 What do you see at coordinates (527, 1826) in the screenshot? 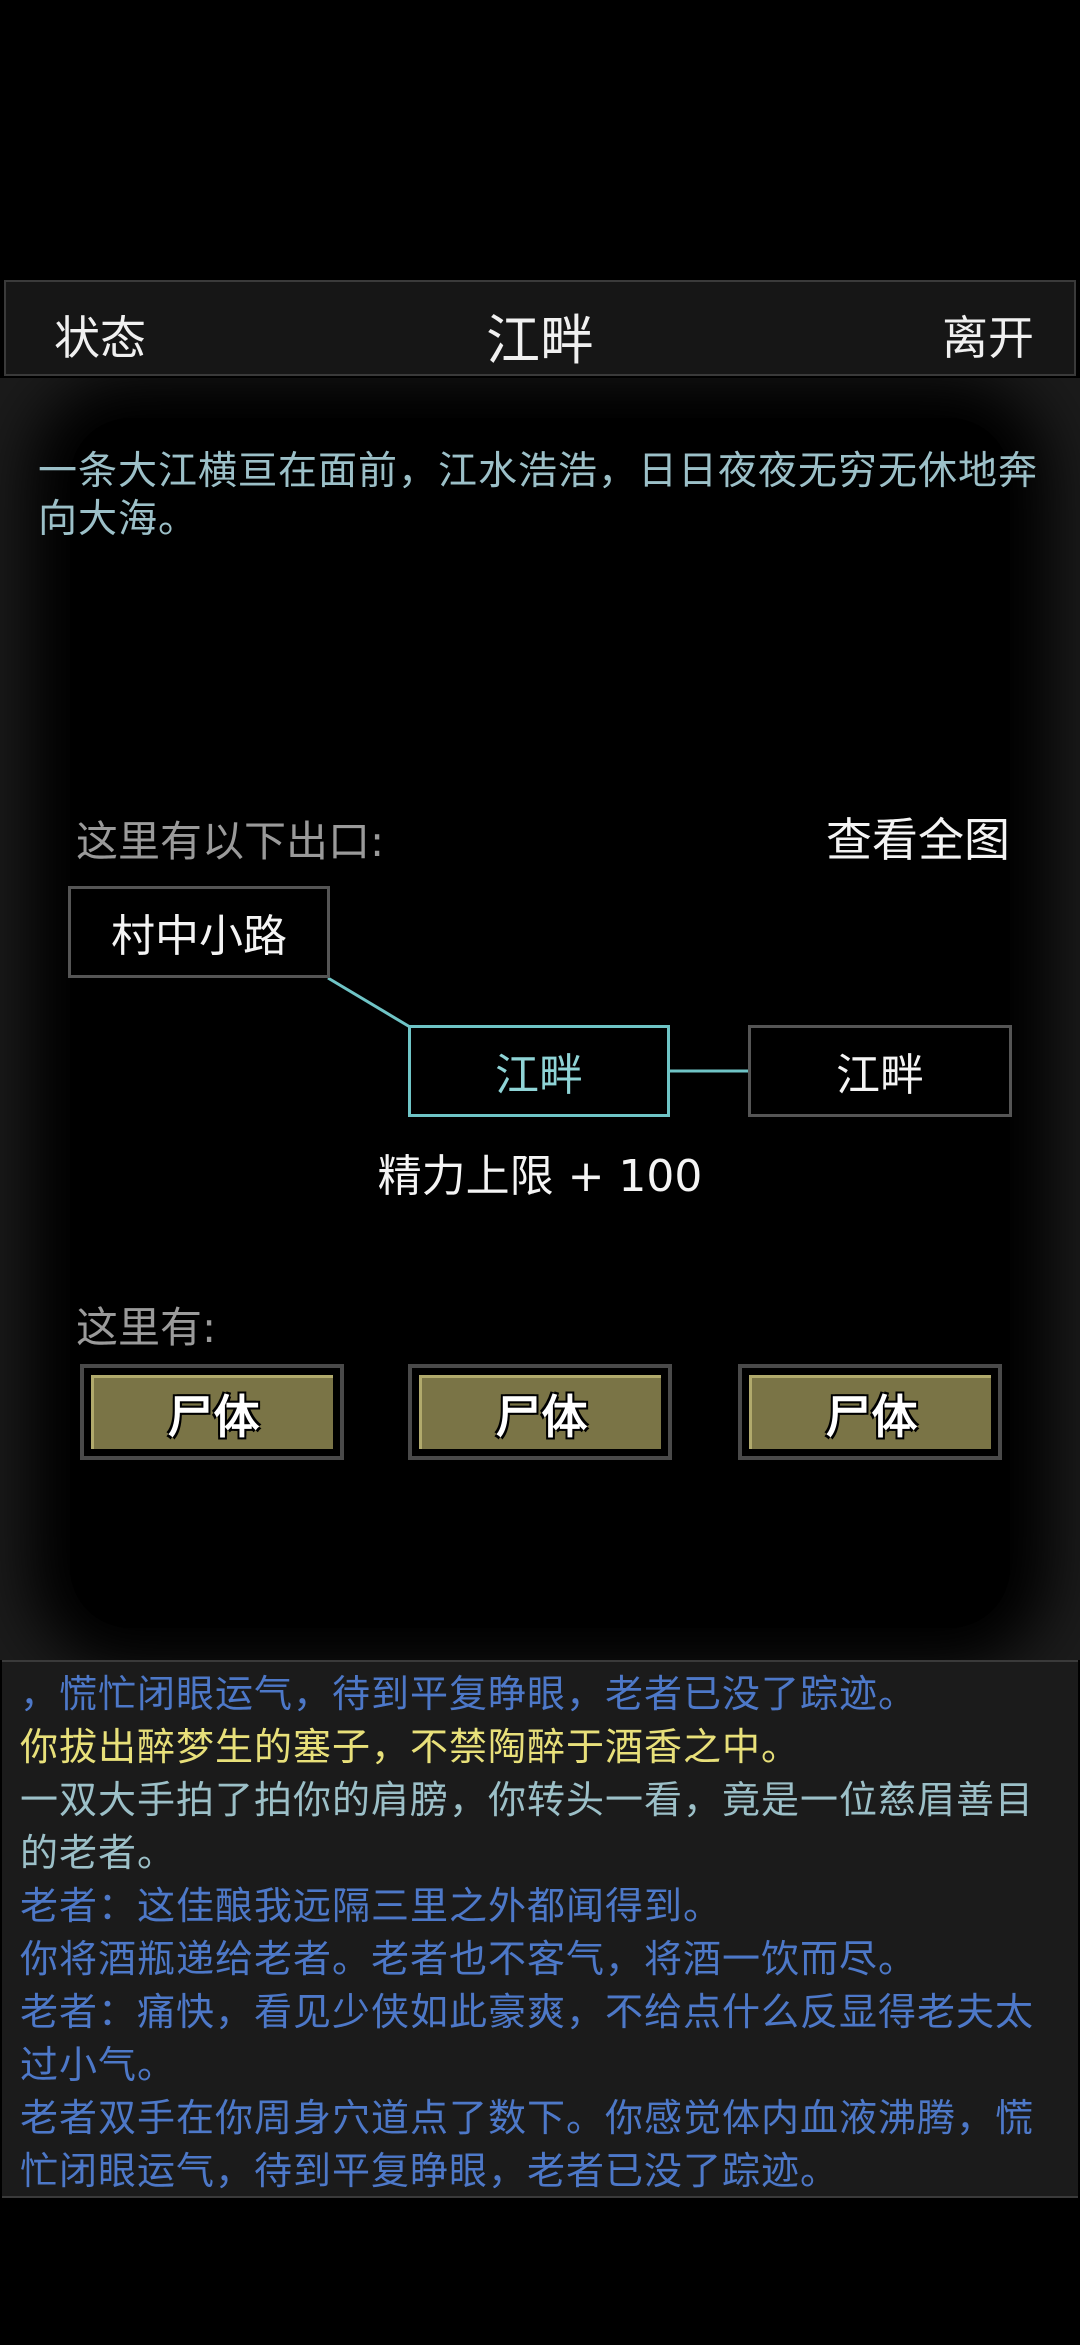
I see `log-line: 一双大手拍了拍你的肩膀，你转头一看，竟是一位慈眉善目的老者。` at bounding box center [527, 1826].